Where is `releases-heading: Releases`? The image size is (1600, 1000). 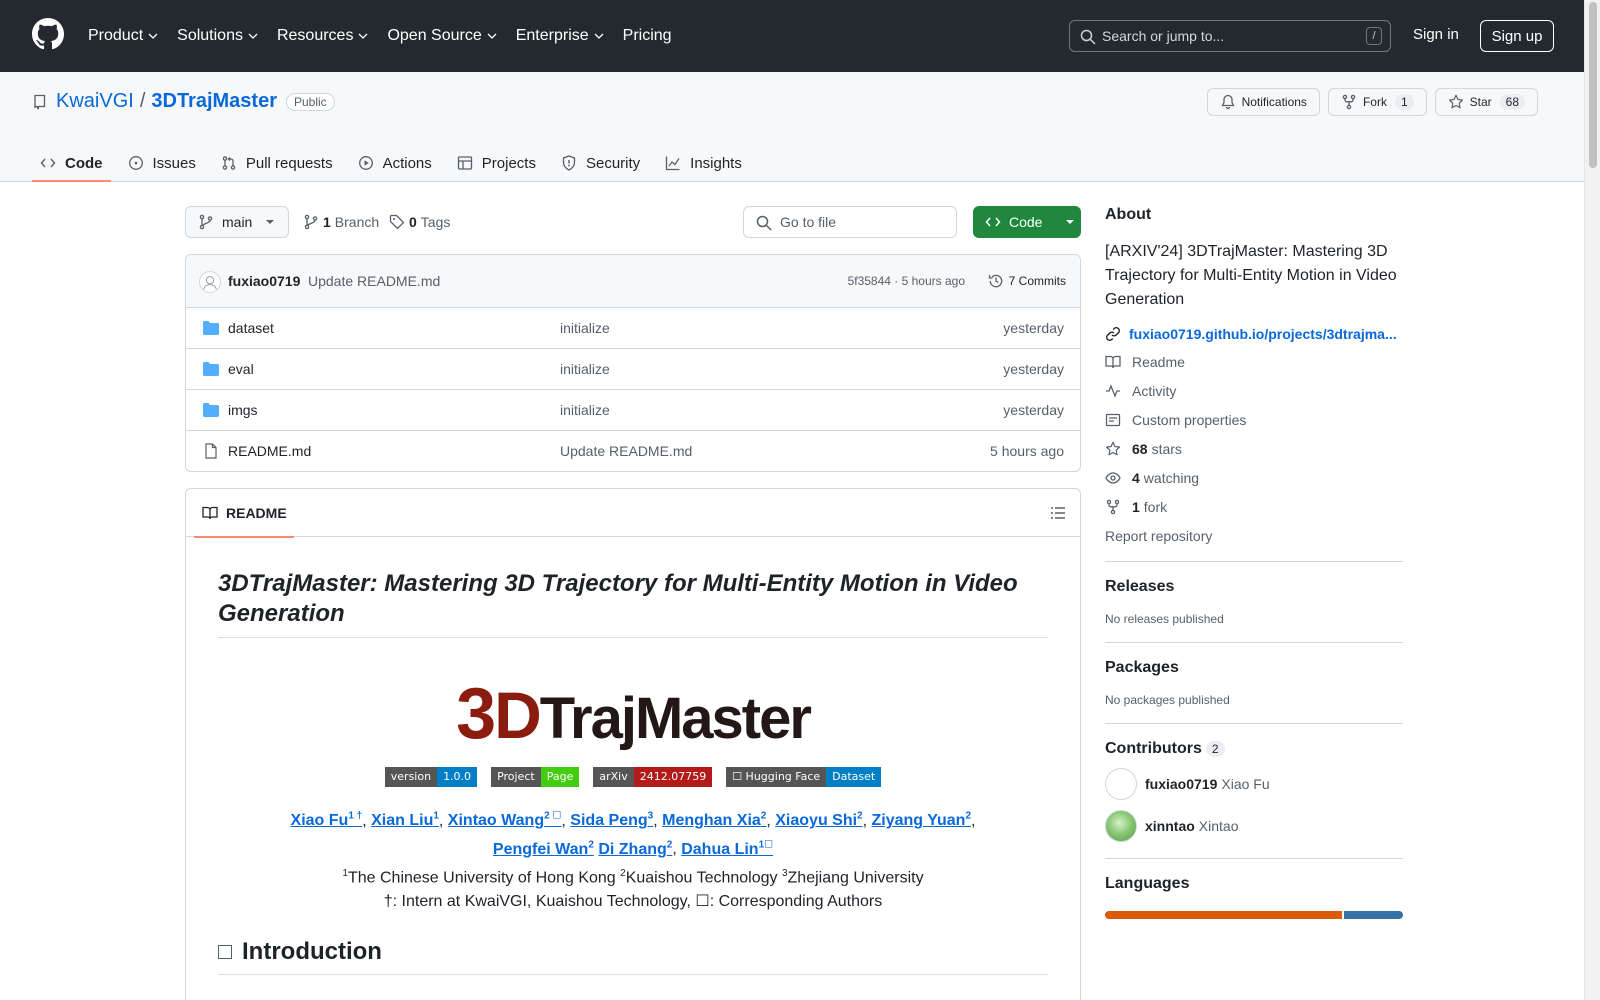
releases-heading: Releases is located at coordinates (1254, 587).